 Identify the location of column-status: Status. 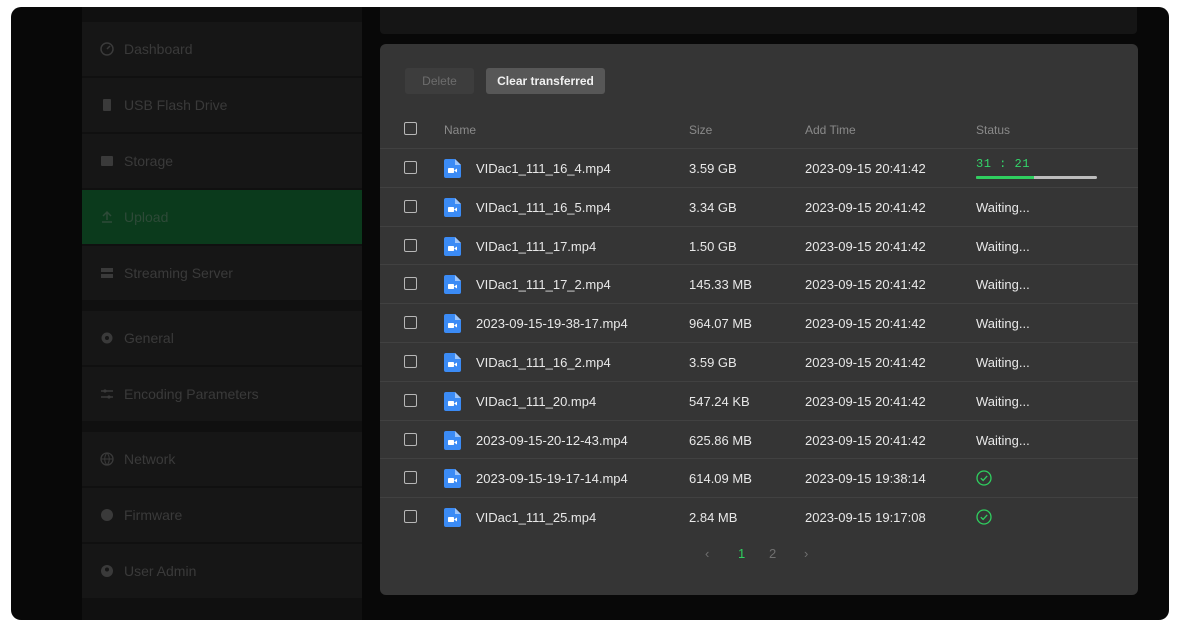
(993, 130).